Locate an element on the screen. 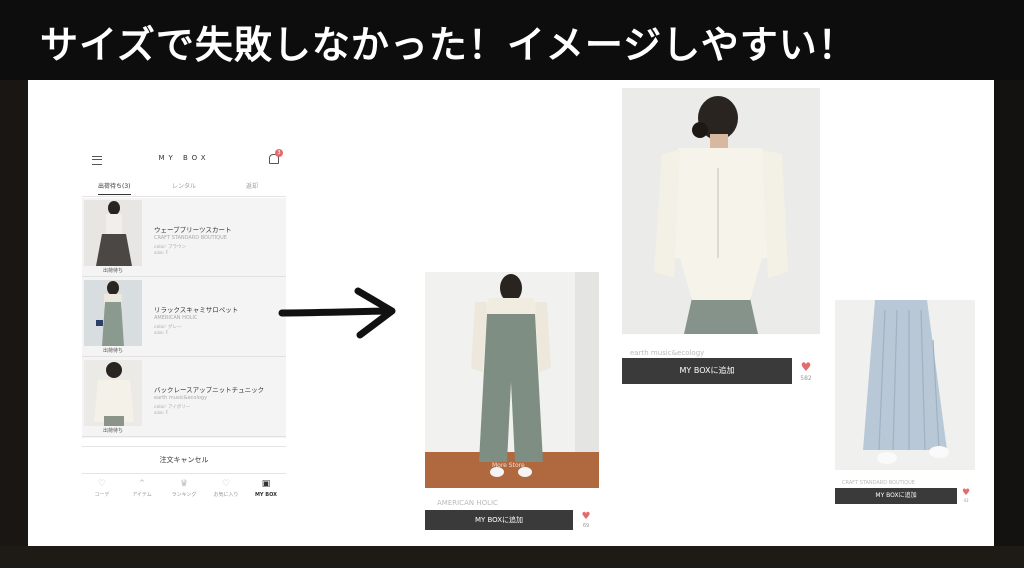 This screenshot has height=568, width=1024. brand-caption: CRAFT STANDARD BOUTIQUE is located at coordinates (878, 483).